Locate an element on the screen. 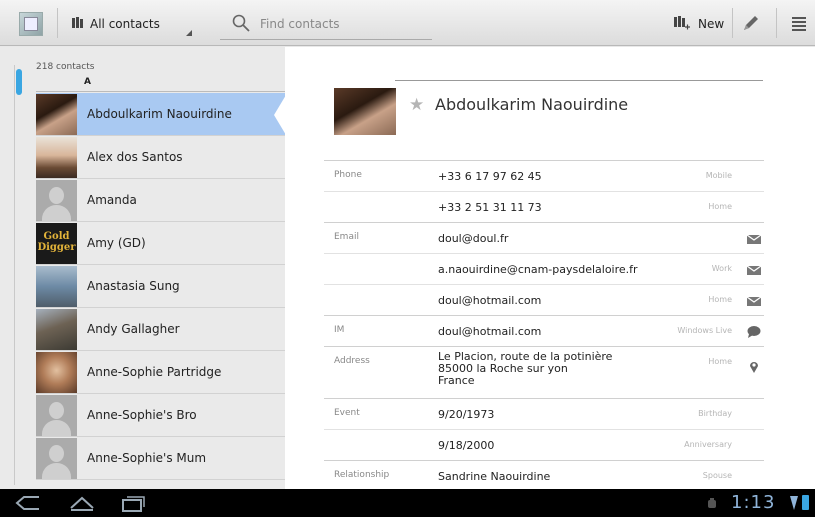 This screenshot has width=815, height=517. field-category: Phone is located at coordinates (348, 175).